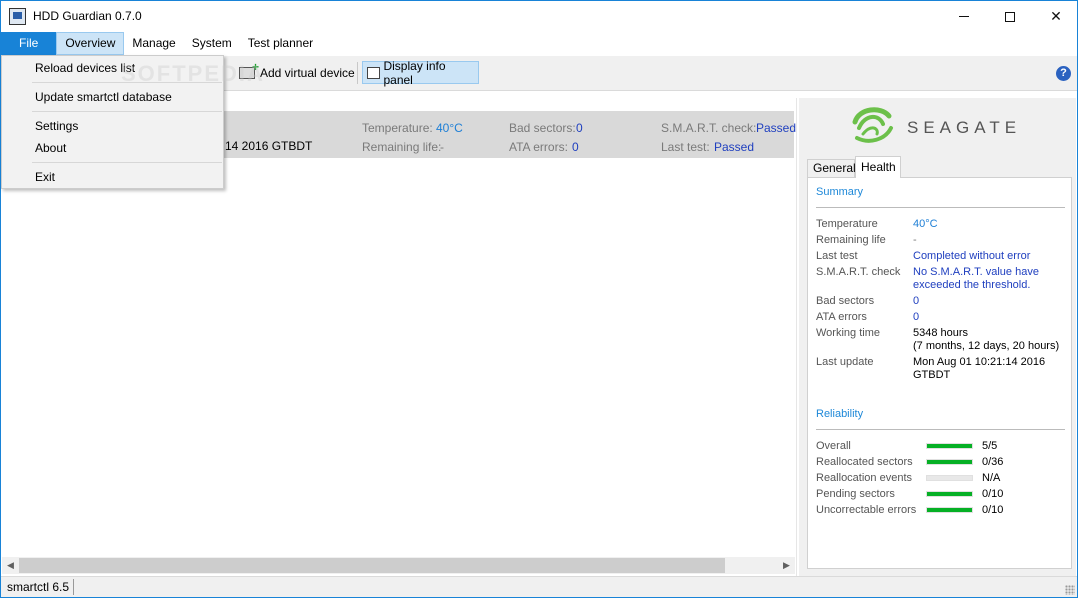 The image size is (1078, 598). What do you see at coordinates (940, 429) in the screenshot?
I see `reliability-divider` at bounding box center [940, 429].